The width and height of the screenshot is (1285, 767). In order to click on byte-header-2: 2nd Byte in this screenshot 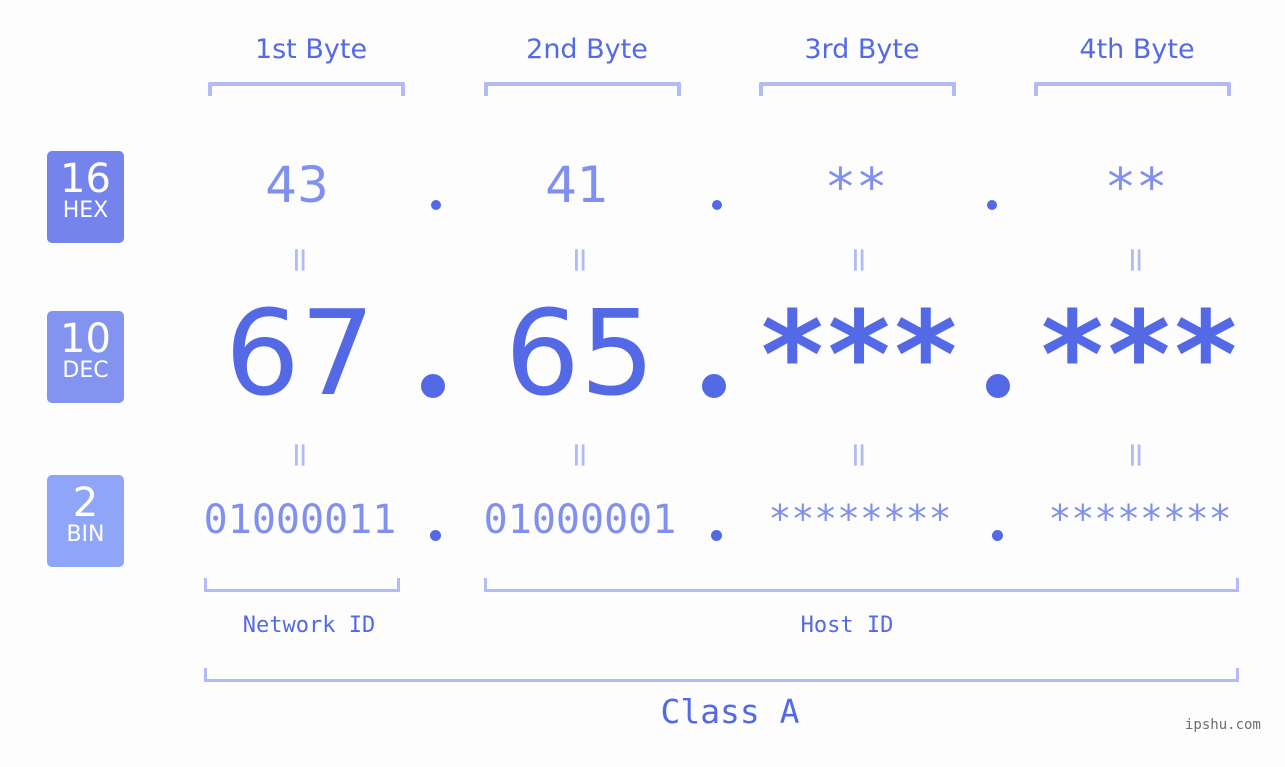, I will do `click(587, 49)`.